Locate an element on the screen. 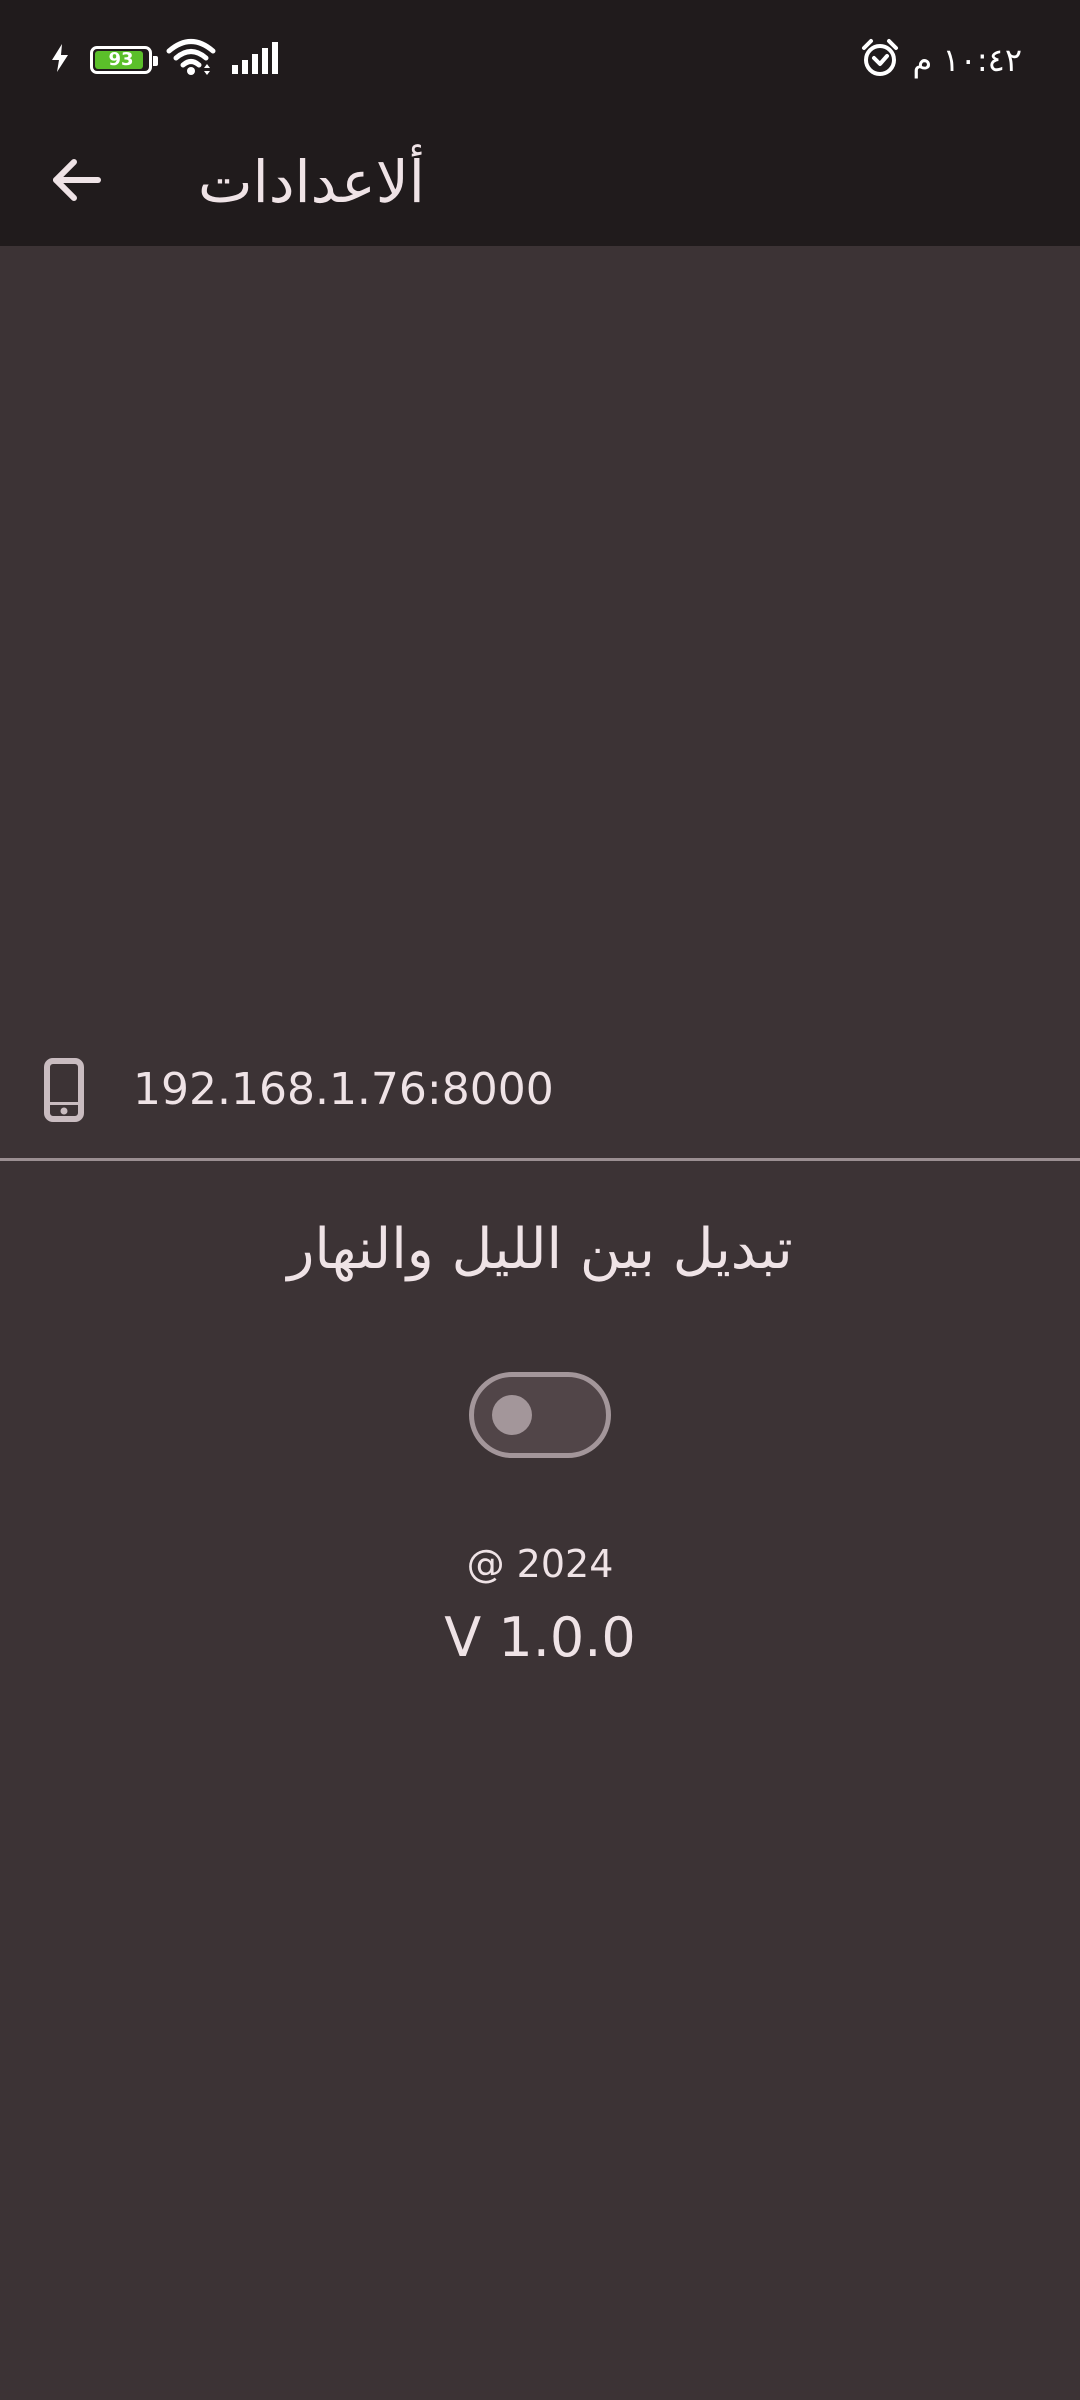 The height and width of the screenshot is (2400, 1080). back-arrow-icon is located at coordinates (76, 182).